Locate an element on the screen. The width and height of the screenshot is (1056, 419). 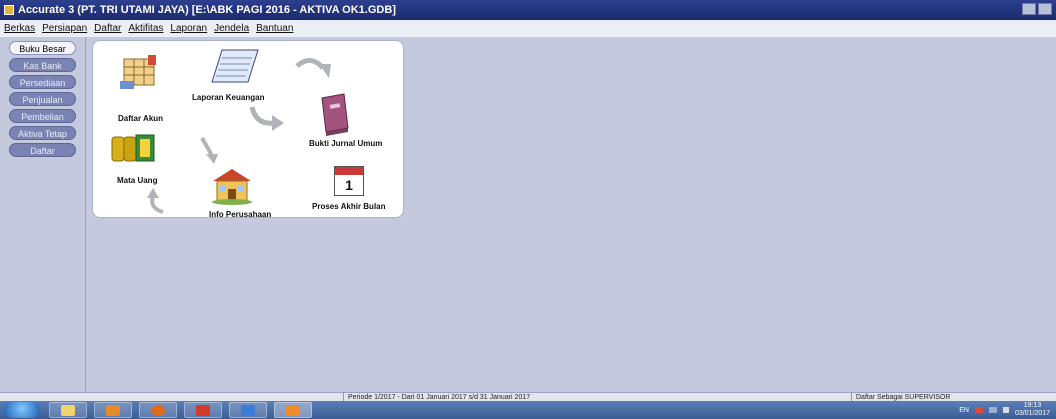
proses-akhir-bulan-label: Proses Akhir Bulan is located at coordinates (349, 206).